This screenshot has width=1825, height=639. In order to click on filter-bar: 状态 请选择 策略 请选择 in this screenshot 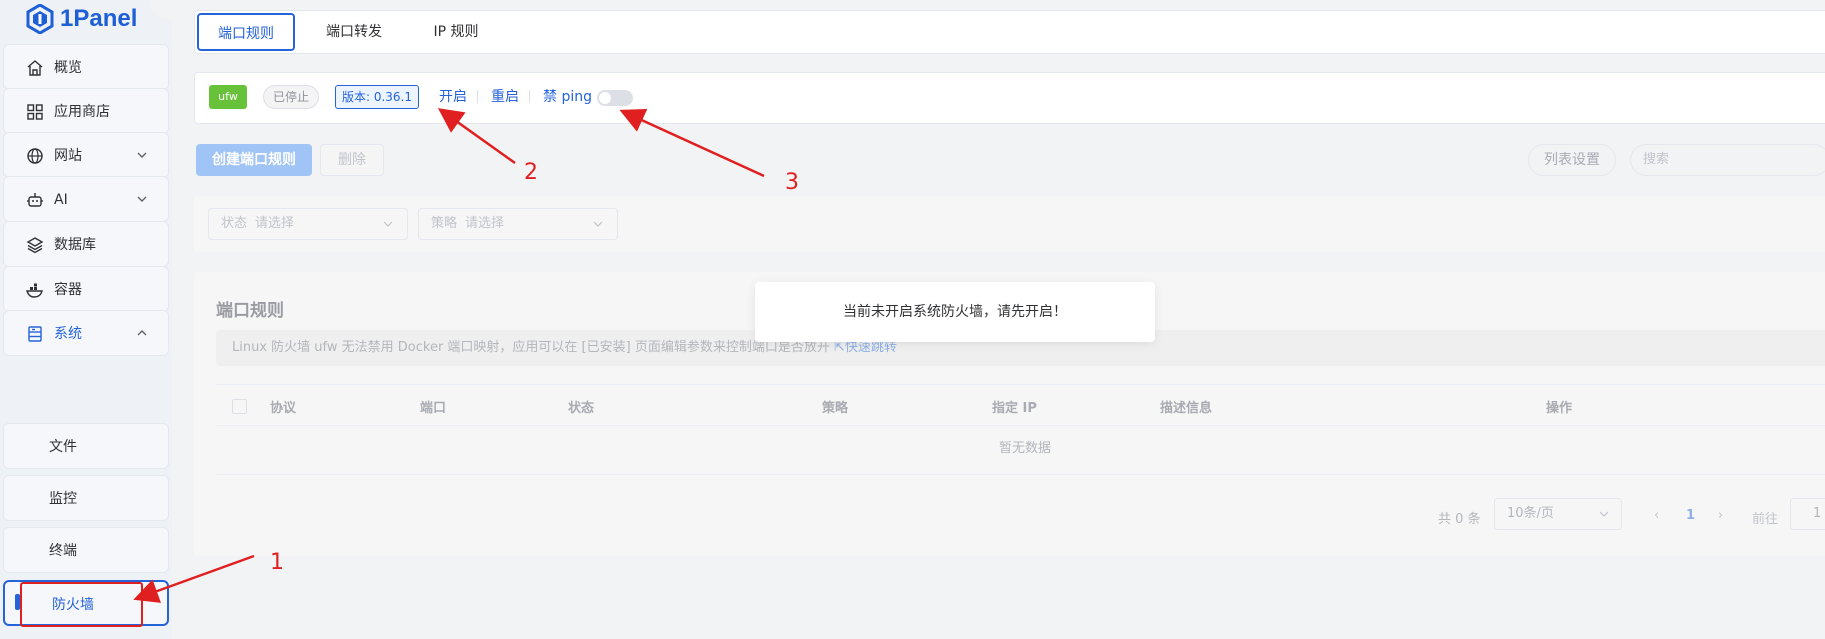, I will do `click(1009, 224)`.